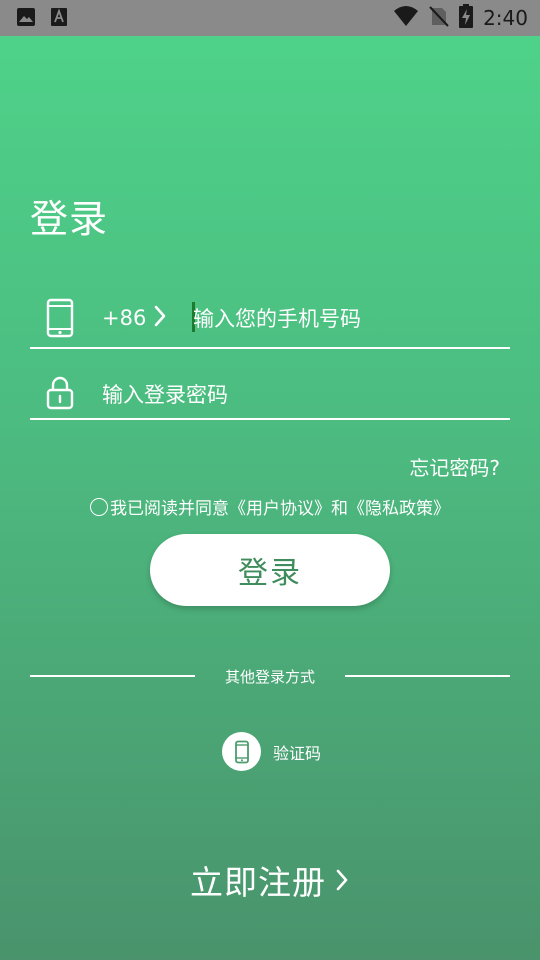 The height and width of the screenshot is (960, 540). I want to click on password-field-row, so click(270, 394).